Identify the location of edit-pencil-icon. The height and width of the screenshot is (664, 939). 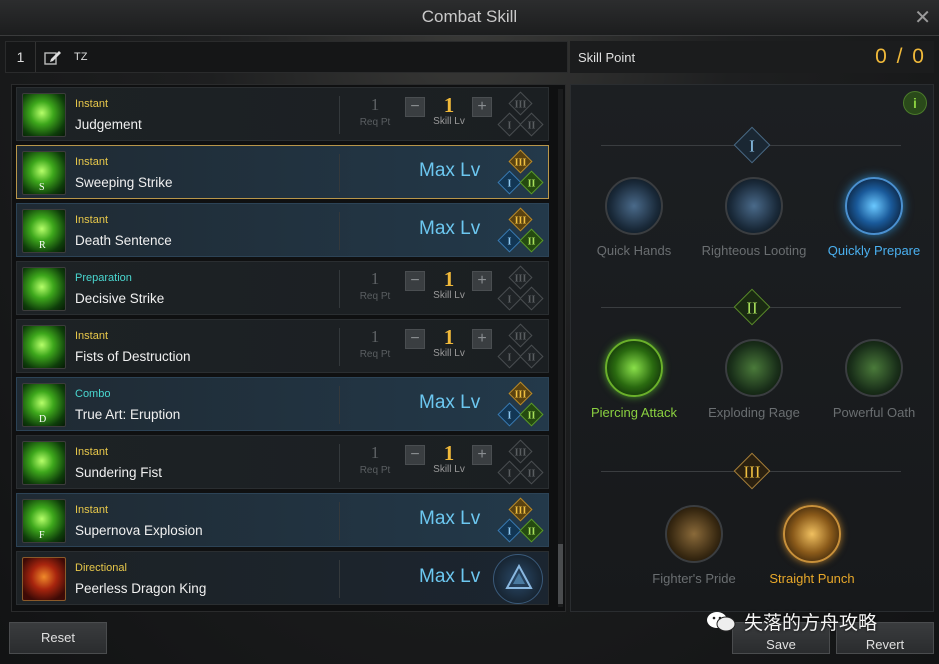
(53, 57).